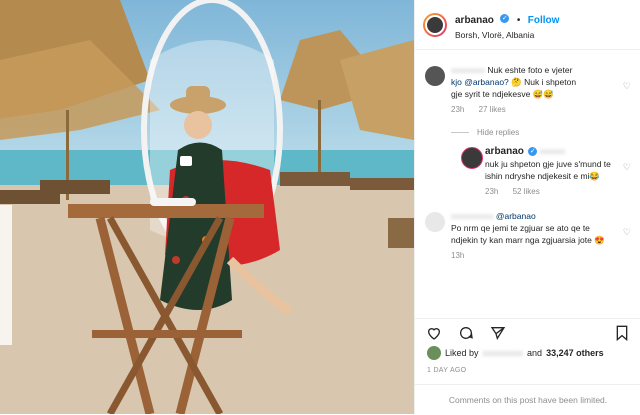 Image resolution: width=640 pixels, height=415 pixels. Describe the element at coordinates (498, 333) in the screenshot. I see `share-icon` at that location.